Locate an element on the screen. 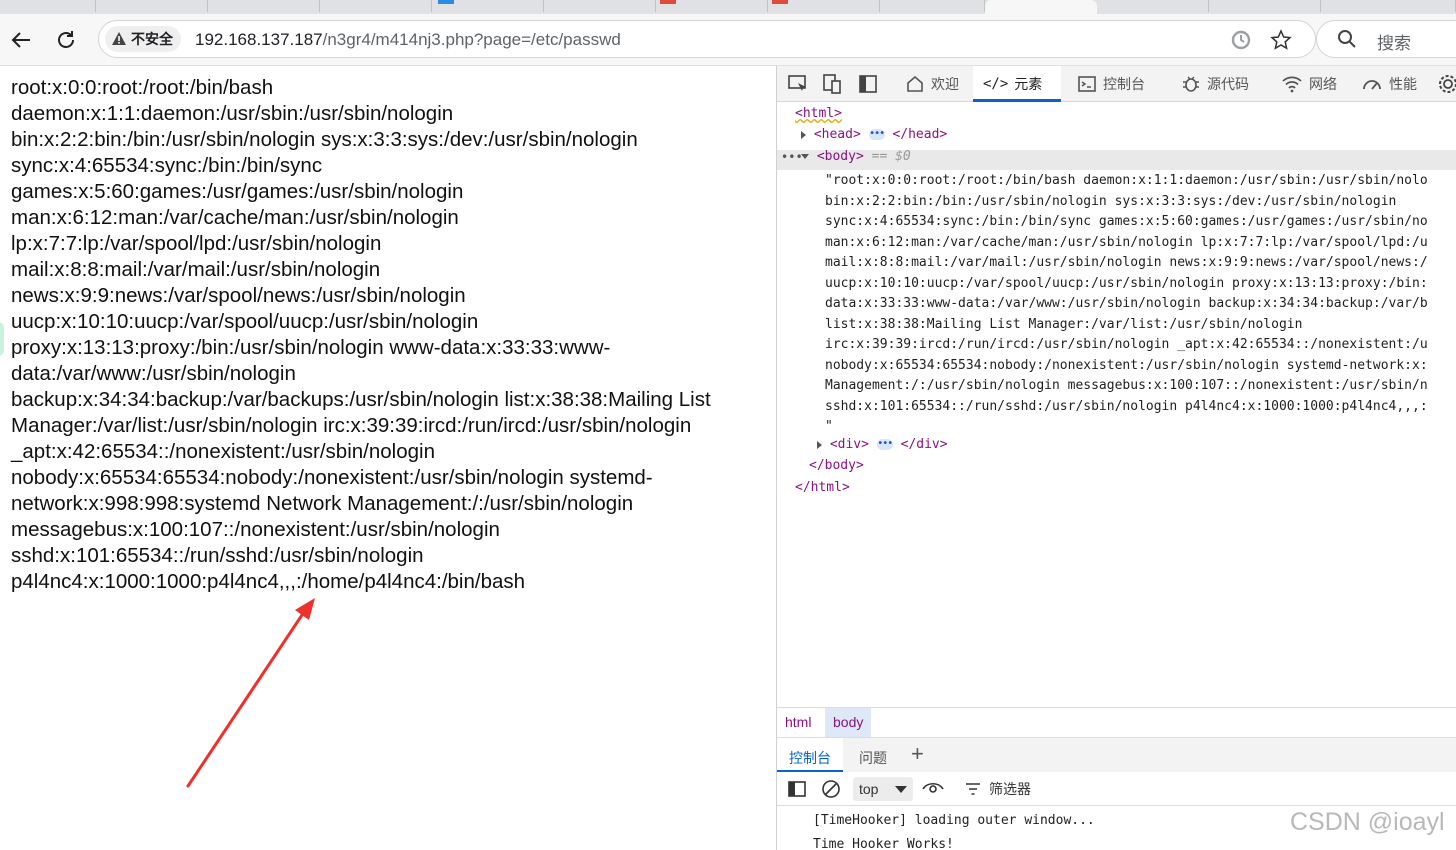  tag-body-close: </body> is located at coordinates (836, 465).